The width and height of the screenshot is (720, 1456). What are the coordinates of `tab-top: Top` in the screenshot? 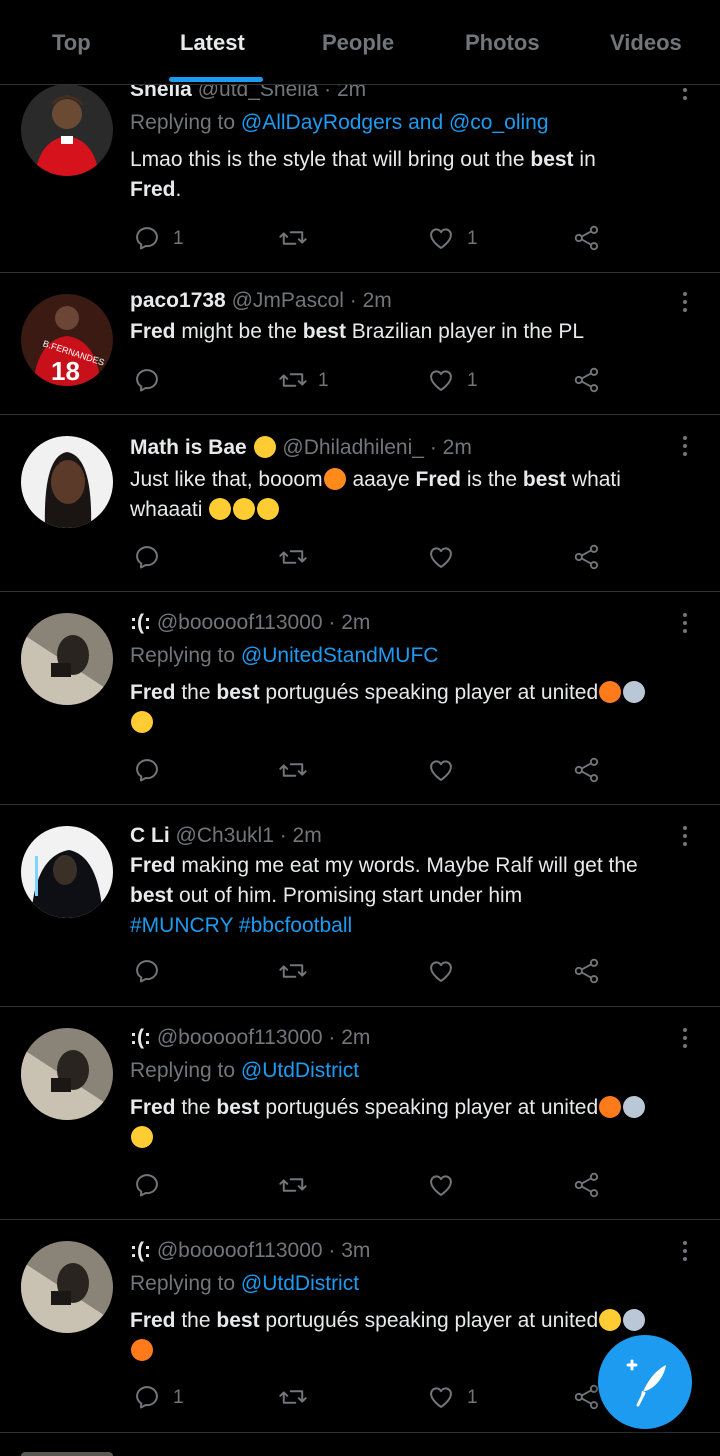 It's located at (71, 43).